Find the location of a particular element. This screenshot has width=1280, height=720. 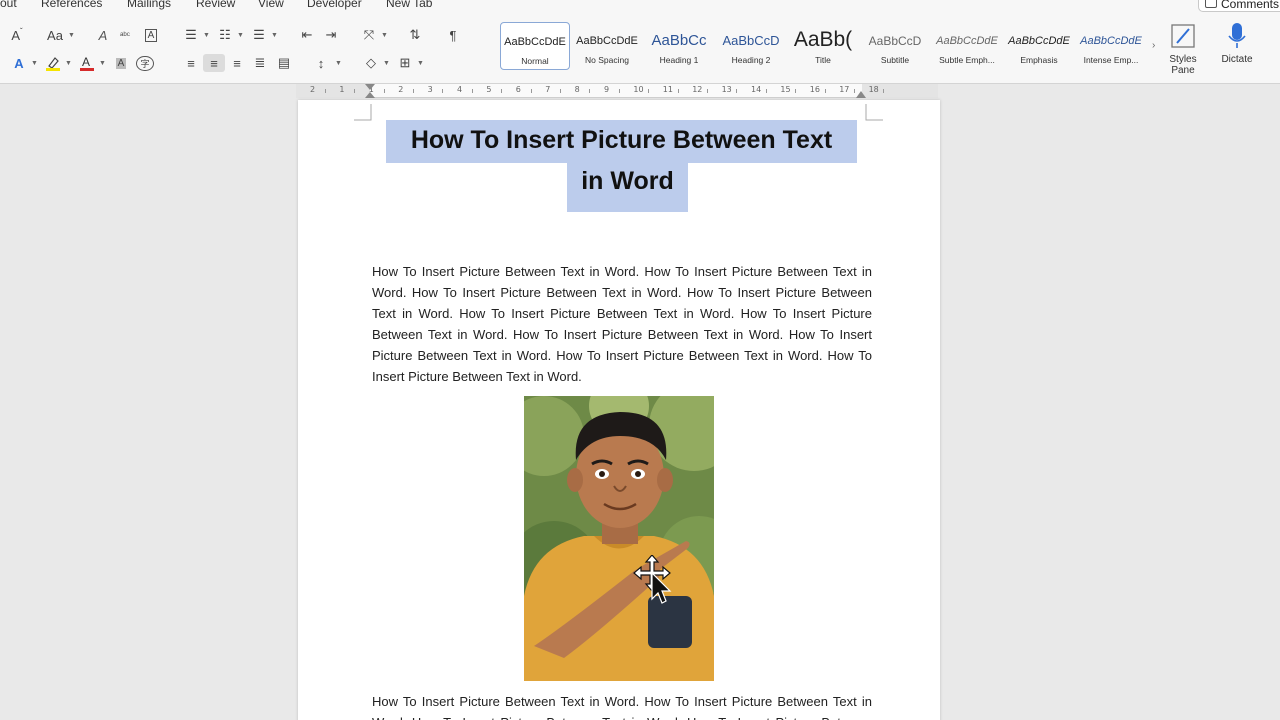

spelling-icon: ᵃᵇᶜ is located at coordinates (125, 35).